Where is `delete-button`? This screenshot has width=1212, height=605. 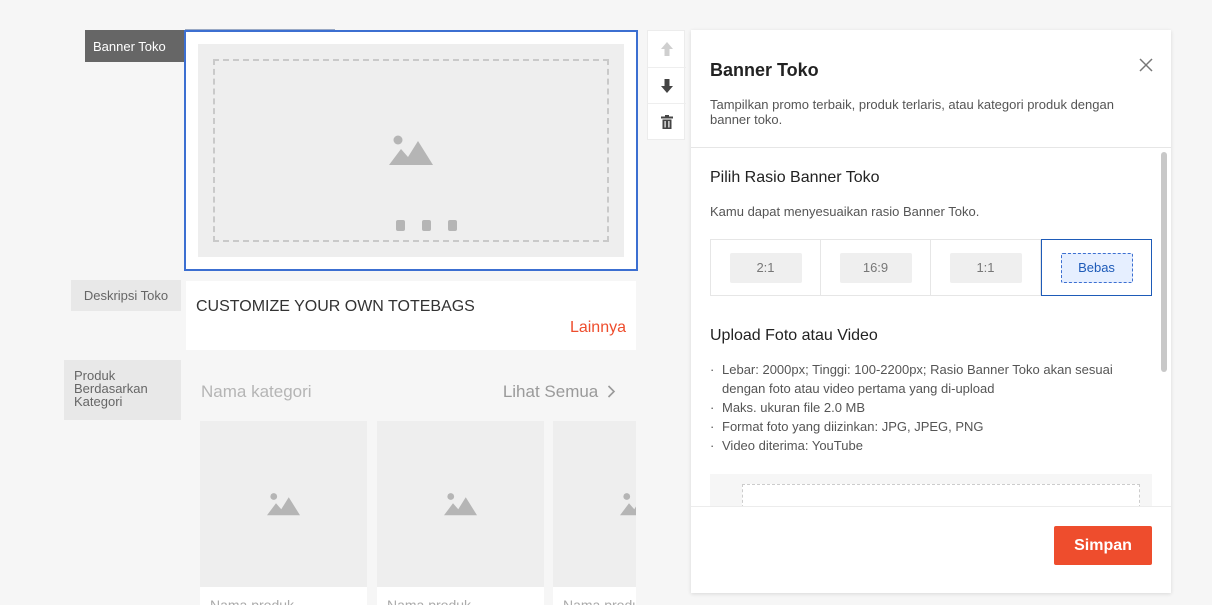
delete-button is located at coordinates (667, 122).